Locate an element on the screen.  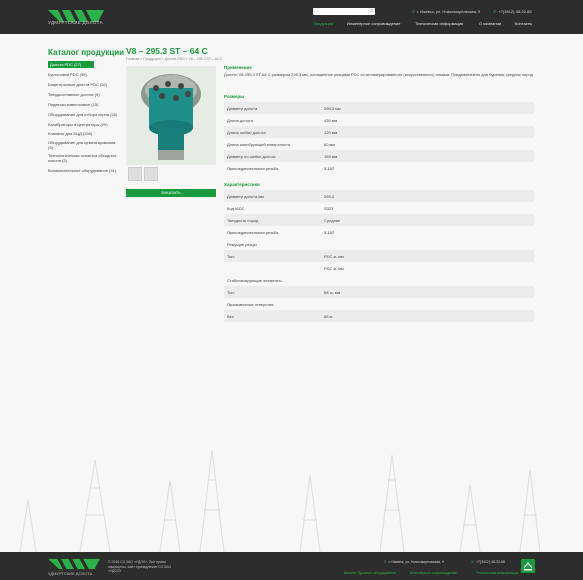
header-address: ⚲ г. Ижевск, ул. Новосмирновская, 9 is located at coordinates (446, 11).